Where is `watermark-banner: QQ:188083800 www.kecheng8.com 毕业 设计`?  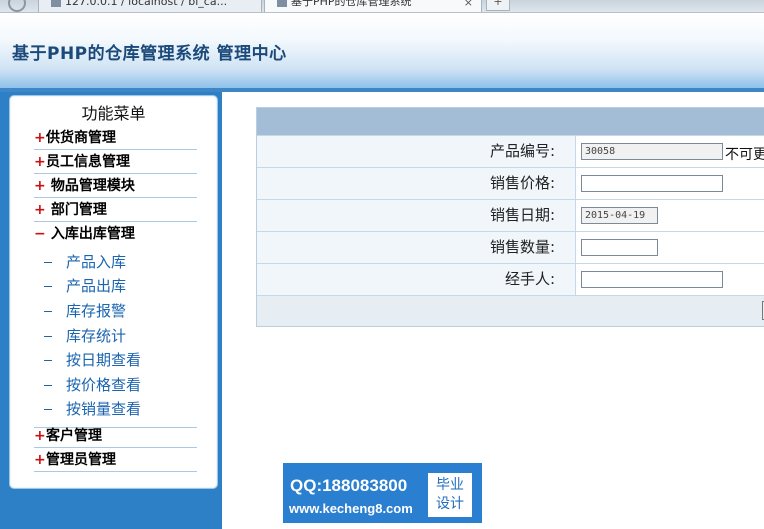 watermark-banner: QQ:188083800 www.kecheng8.com 毕业 设计 is located at coordinates (382, 493).